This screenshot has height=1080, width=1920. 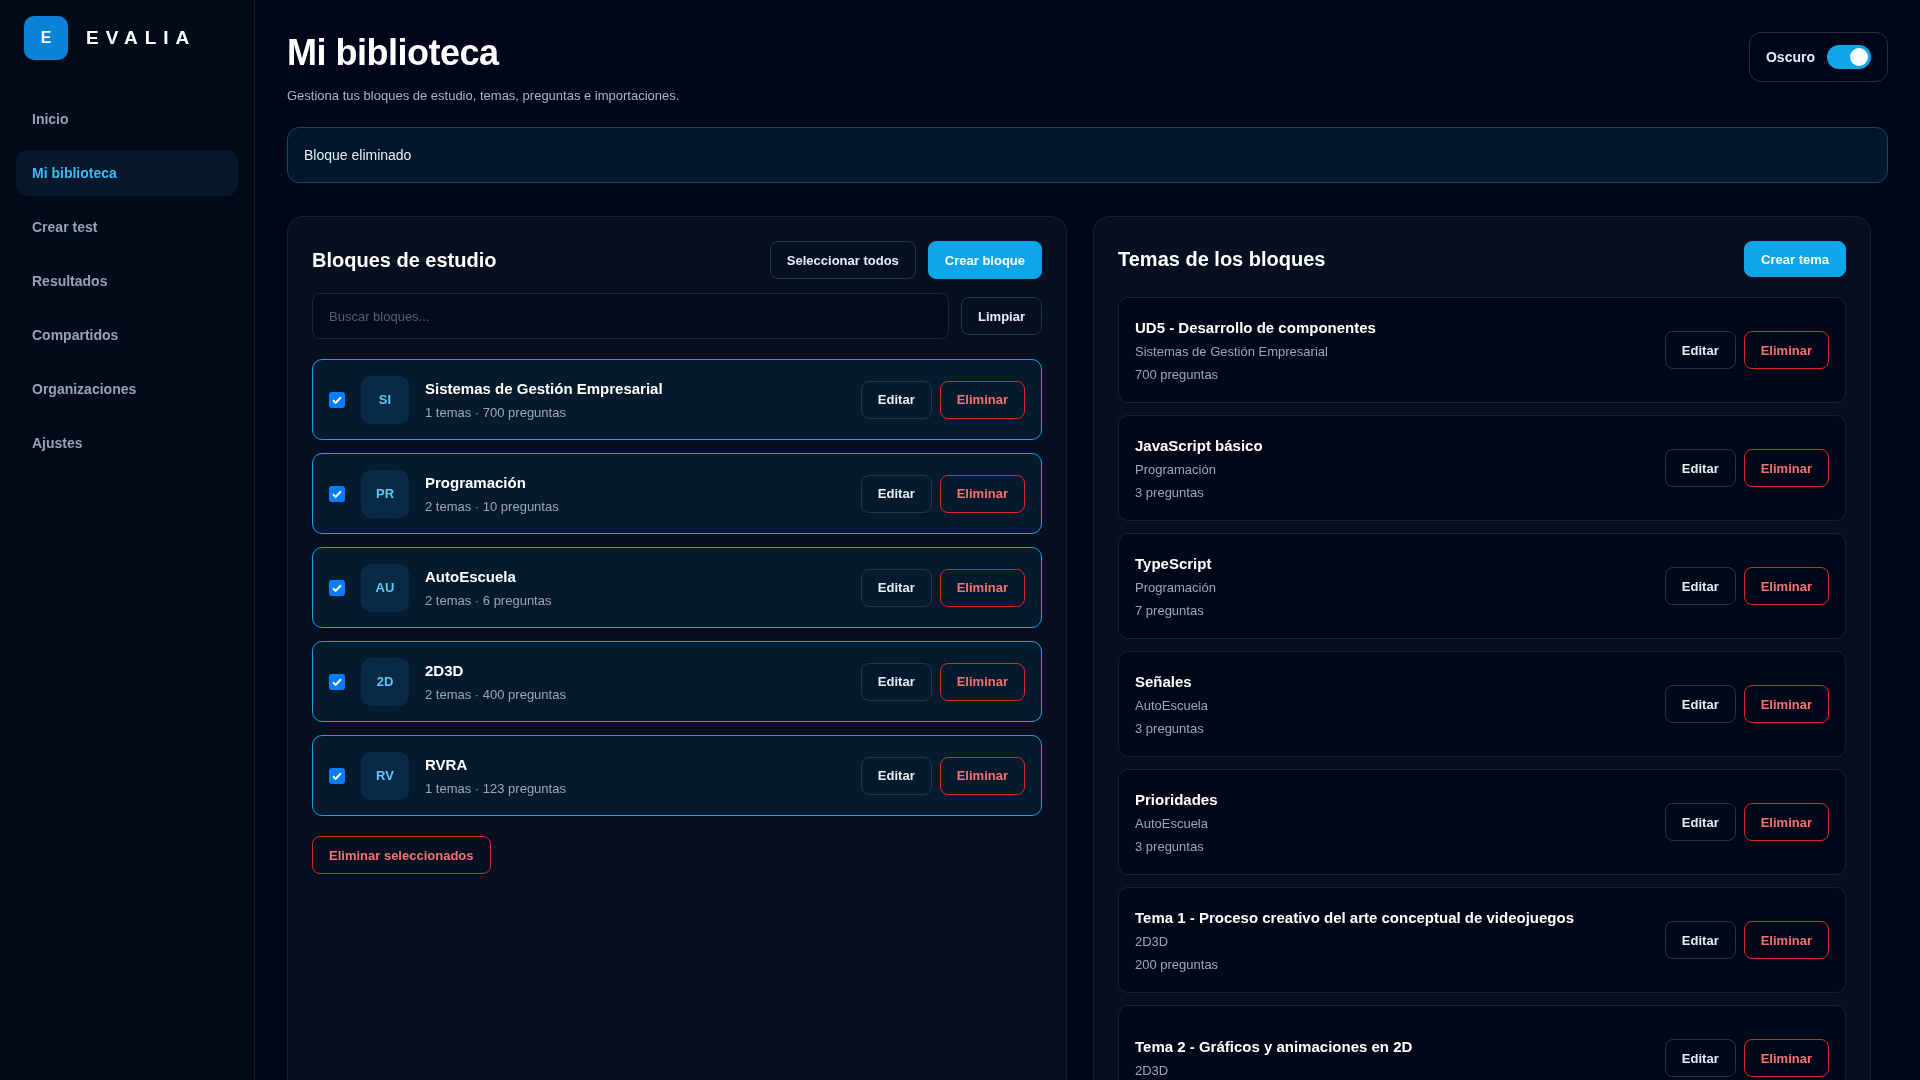 I want to click on nav-item: Resultados, so click(x=127, y=281).